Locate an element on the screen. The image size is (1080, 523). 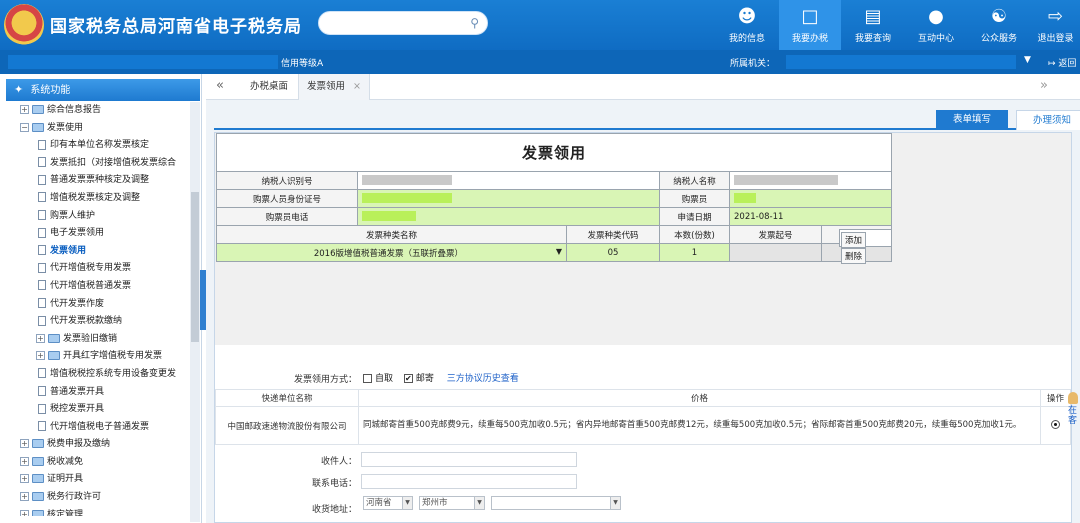
sidebar-item: 增值税税控系统专用设备变更发 is located at coordinates (98, 375).